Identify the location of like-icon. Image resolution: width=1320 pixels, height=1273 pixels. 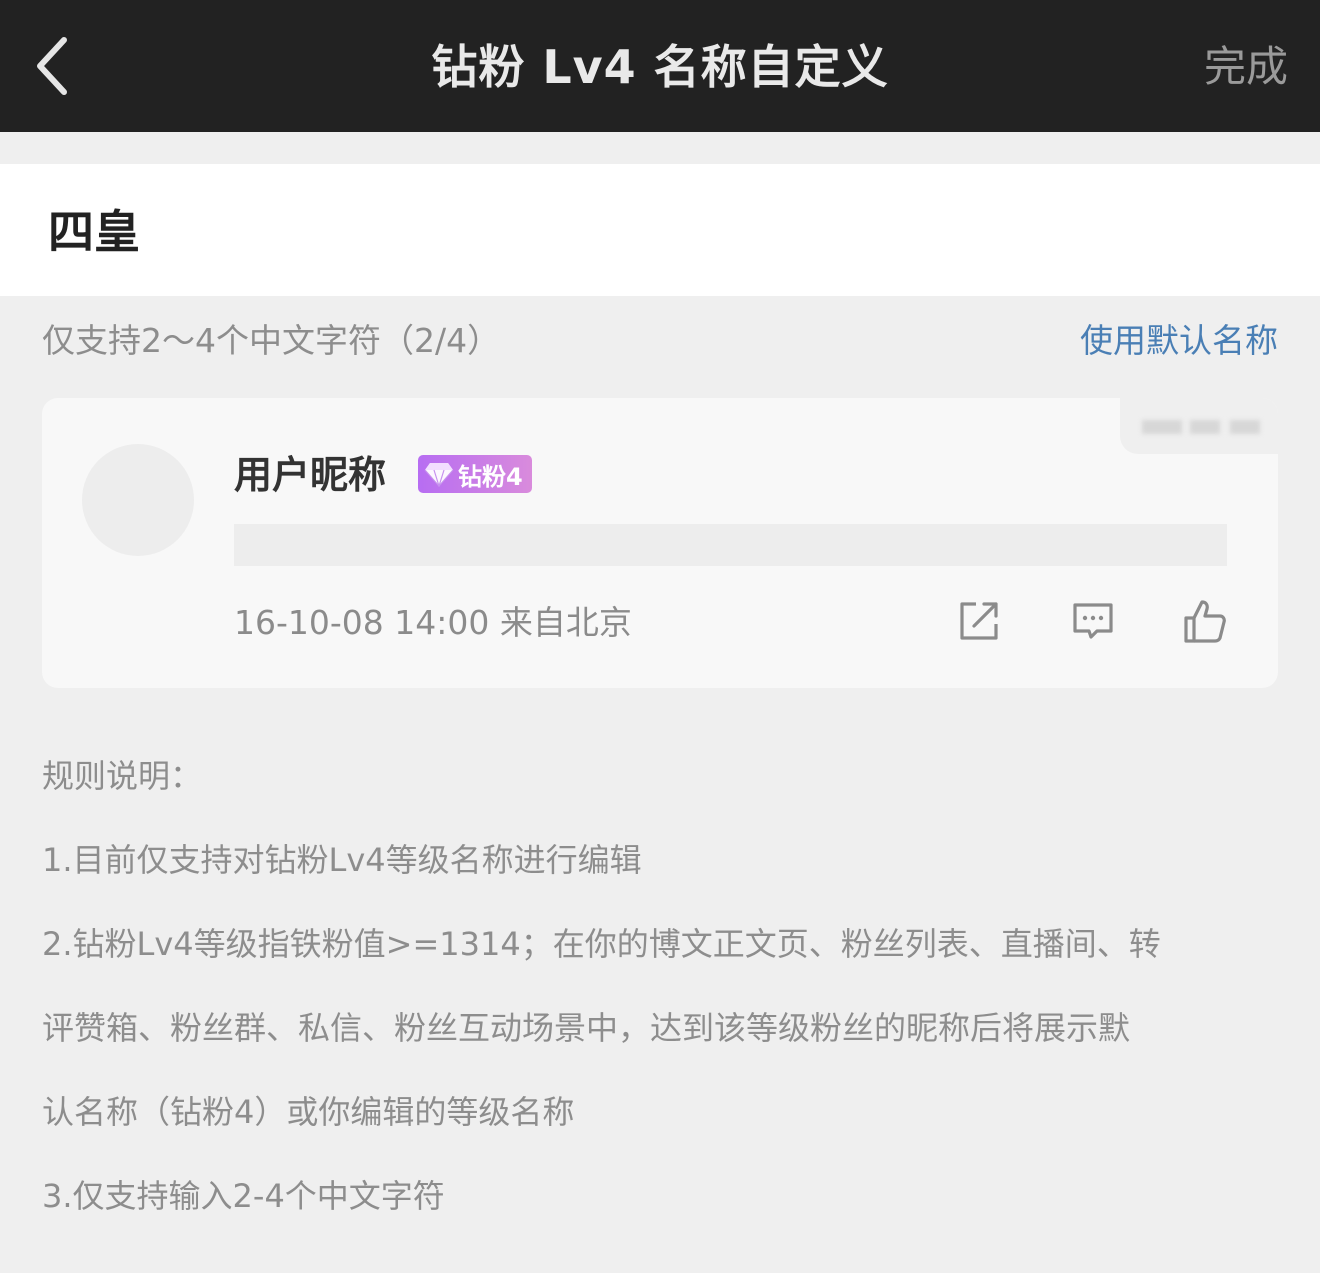
(1205, 621).